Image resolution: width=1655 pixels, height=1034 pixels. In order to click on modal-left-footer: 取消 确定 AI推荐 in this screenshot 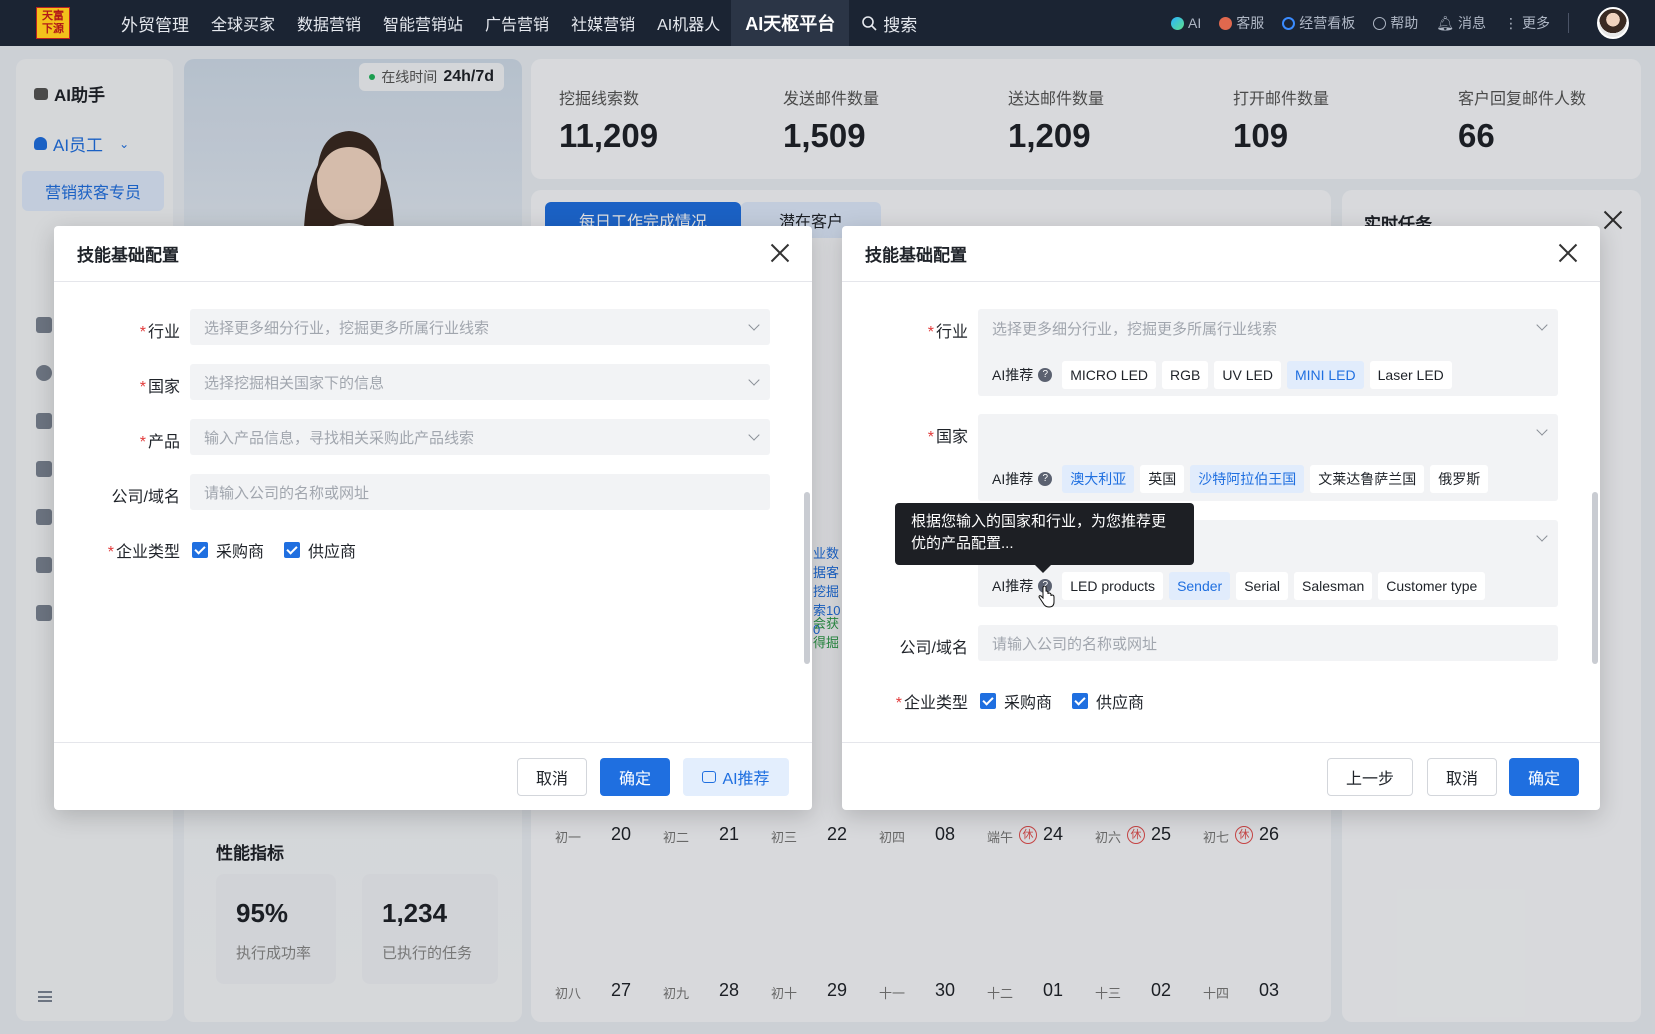, I will do `click(433, 776)`.